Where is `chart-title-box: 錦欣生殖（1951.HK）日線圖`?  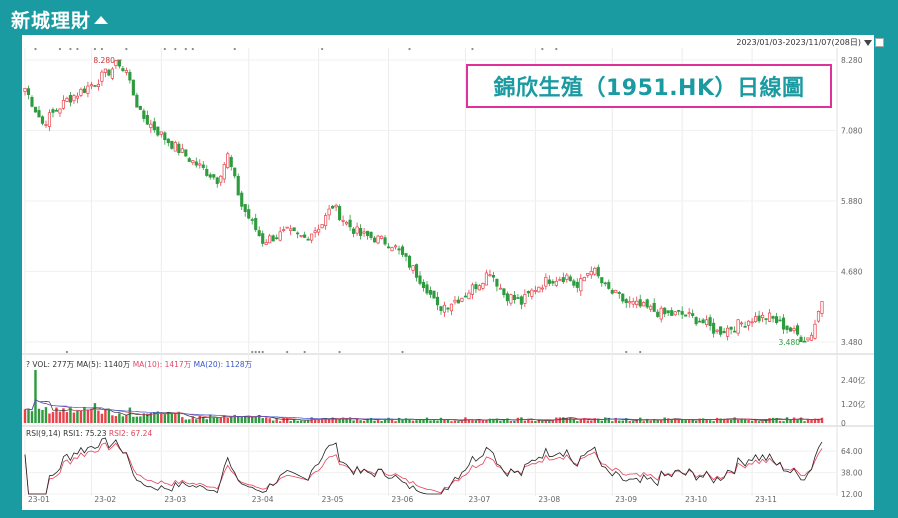
chart-title-box: 錦欣生殖（1951.HK）日線圖 is located at coordinates (649, 86).